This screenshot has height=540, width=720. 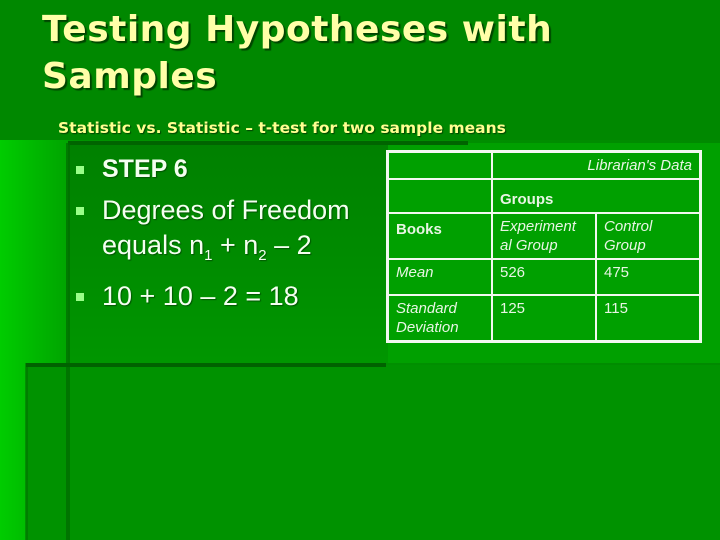 What do you see at coordinates (439, 277) in the screenshot?
I see `row-label: Mean` at bounding box center [439, 277].